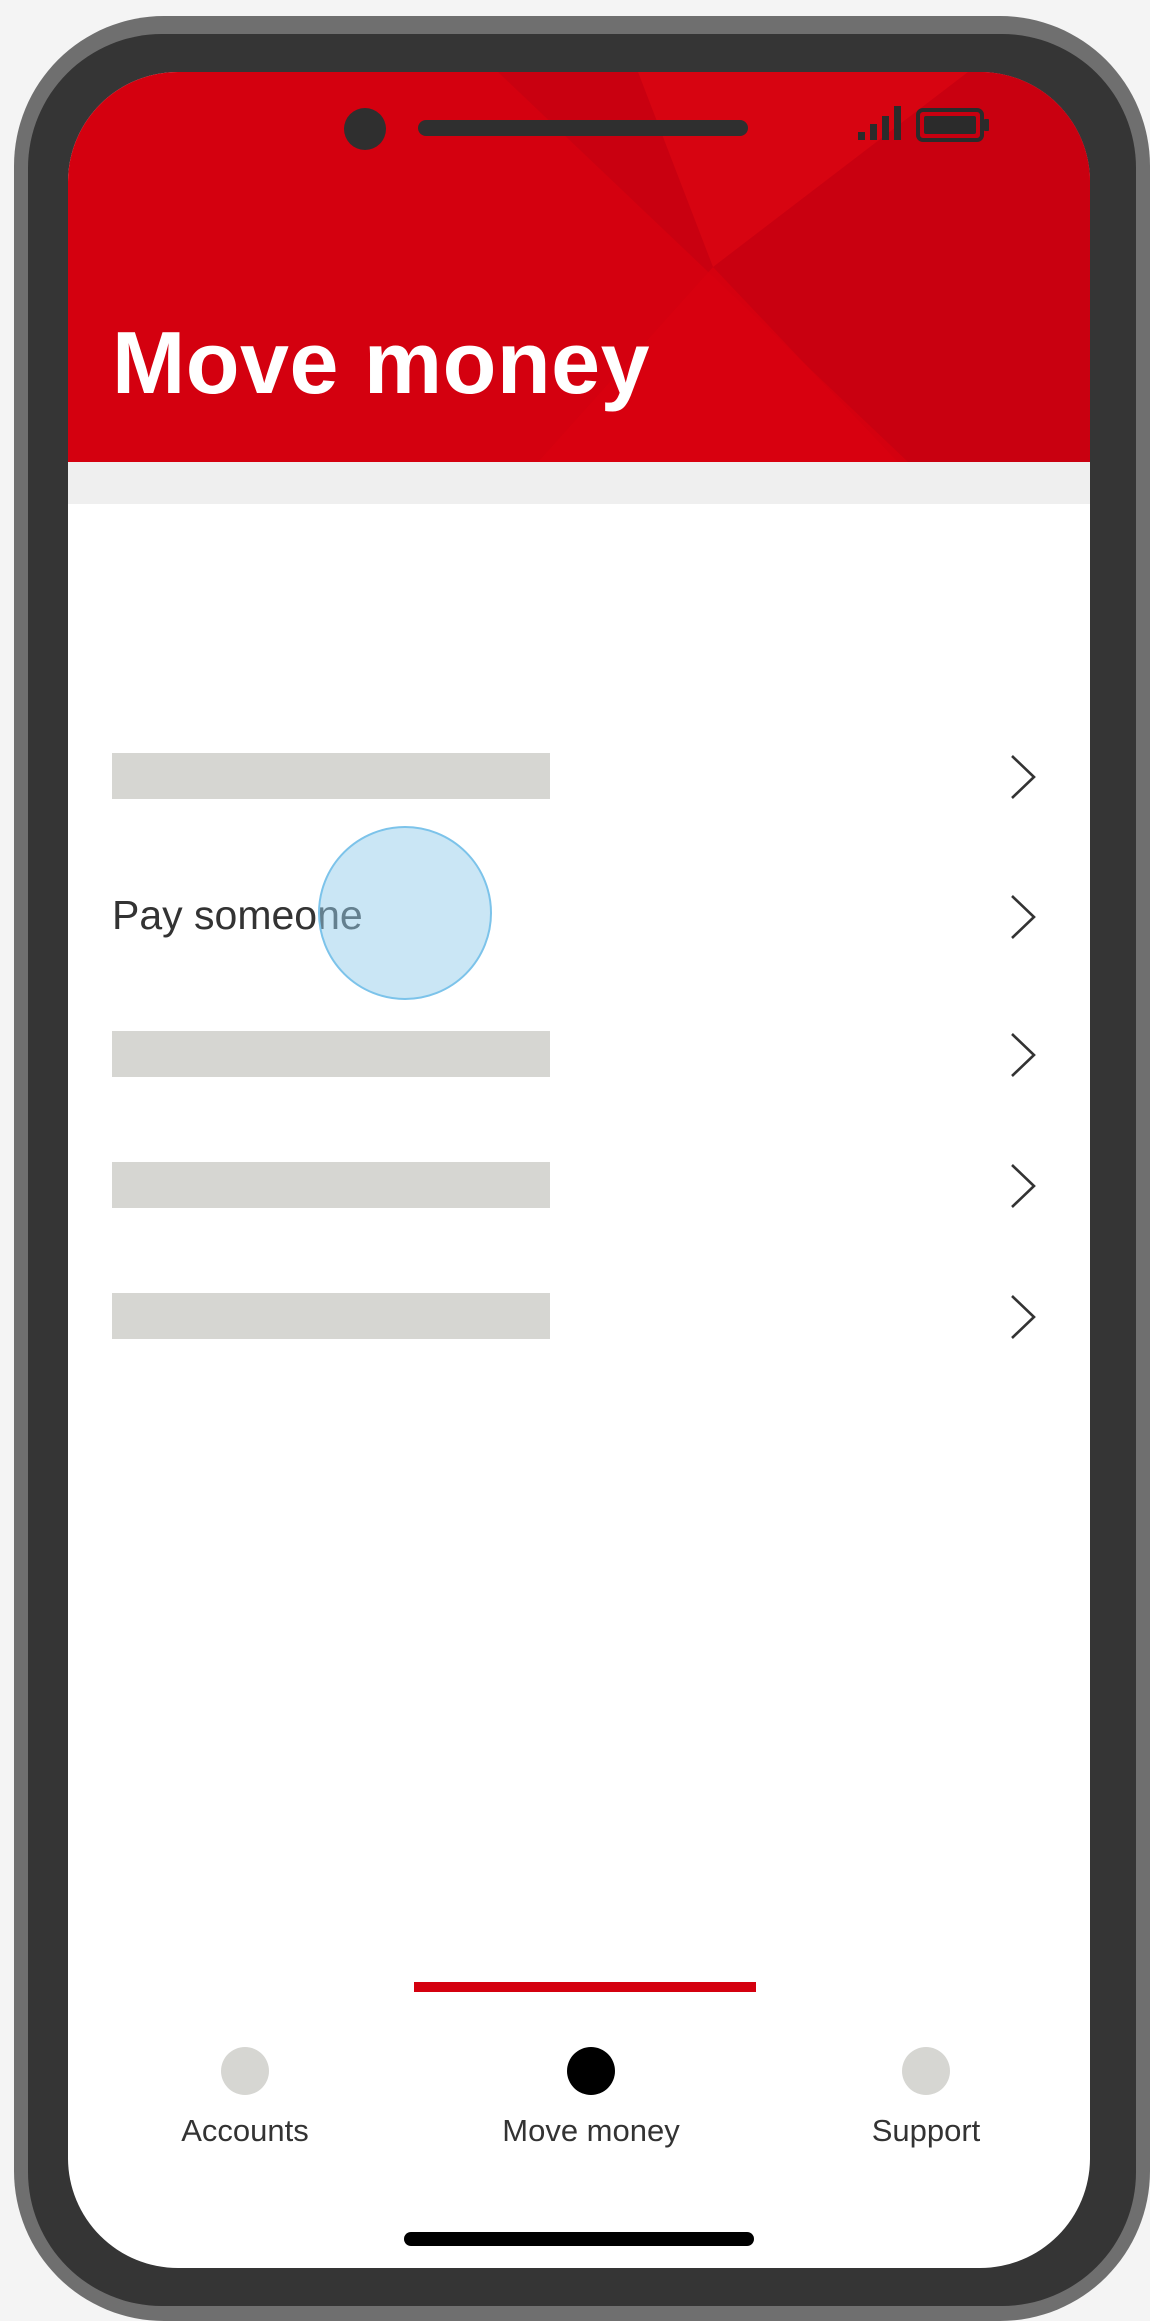 Image resolution: width=1150 pixels, height=2321 pixels. What do you see at coordinates (926, 2071) in the screenshot?
I see `support-tab-icon` at bounding box center [926, 2071].